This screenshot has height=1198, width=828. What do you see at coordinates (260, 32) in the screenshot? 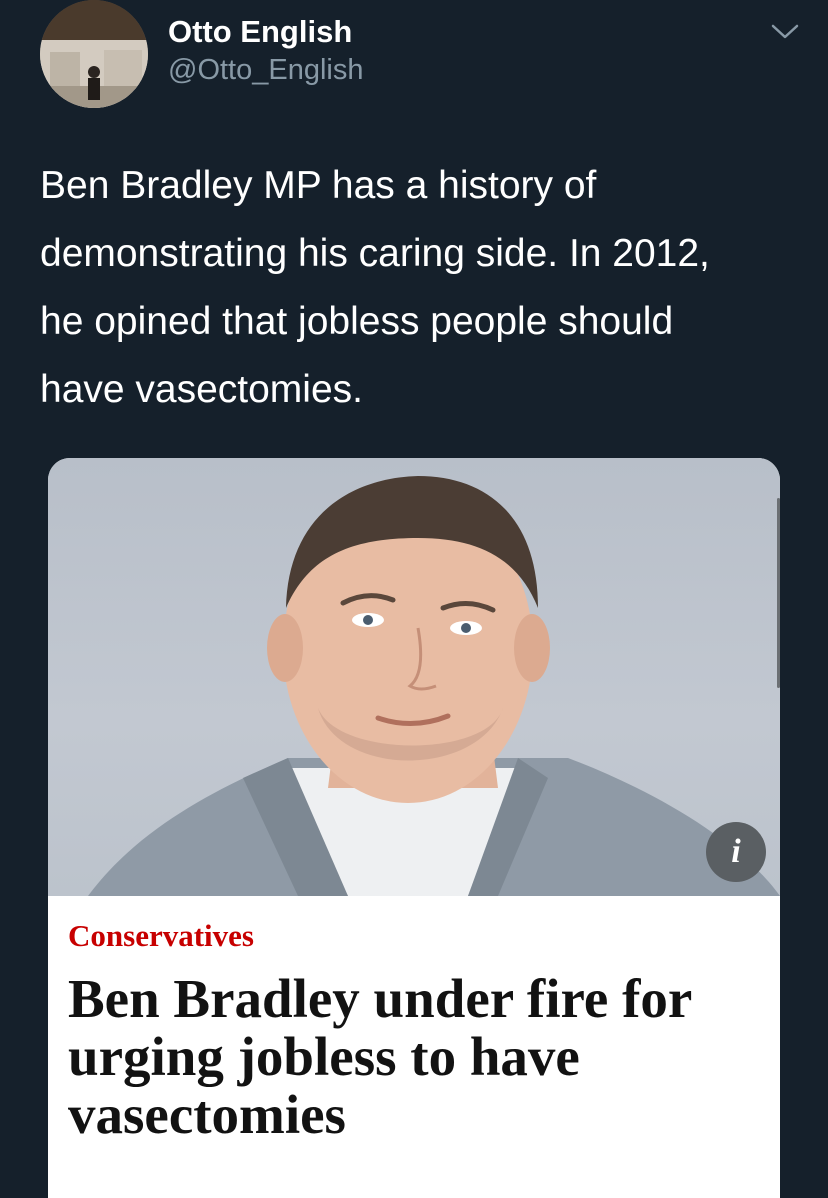
I see `author-name: Otto English` at bounding box center [260, 32].